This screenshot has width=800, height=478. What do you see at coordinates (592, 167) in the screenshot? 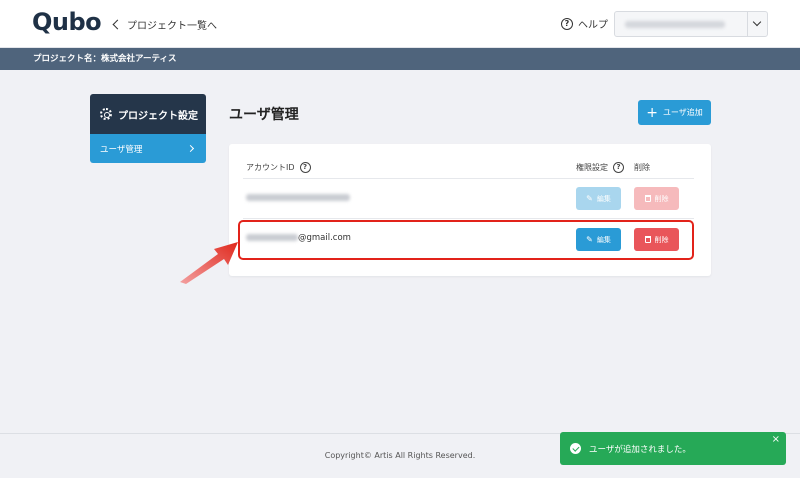
I see `column-permission-label: 権限設定` at bounding box center [592, 167].